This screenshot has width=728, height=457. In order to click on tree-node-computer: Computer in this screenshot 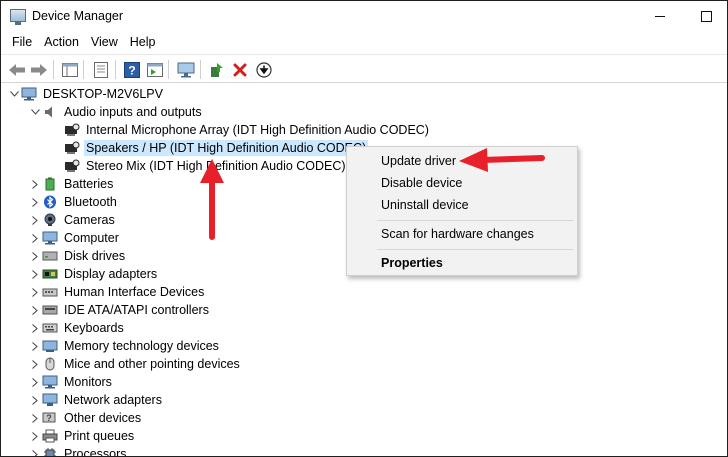, I will do `click(74, 238)`.